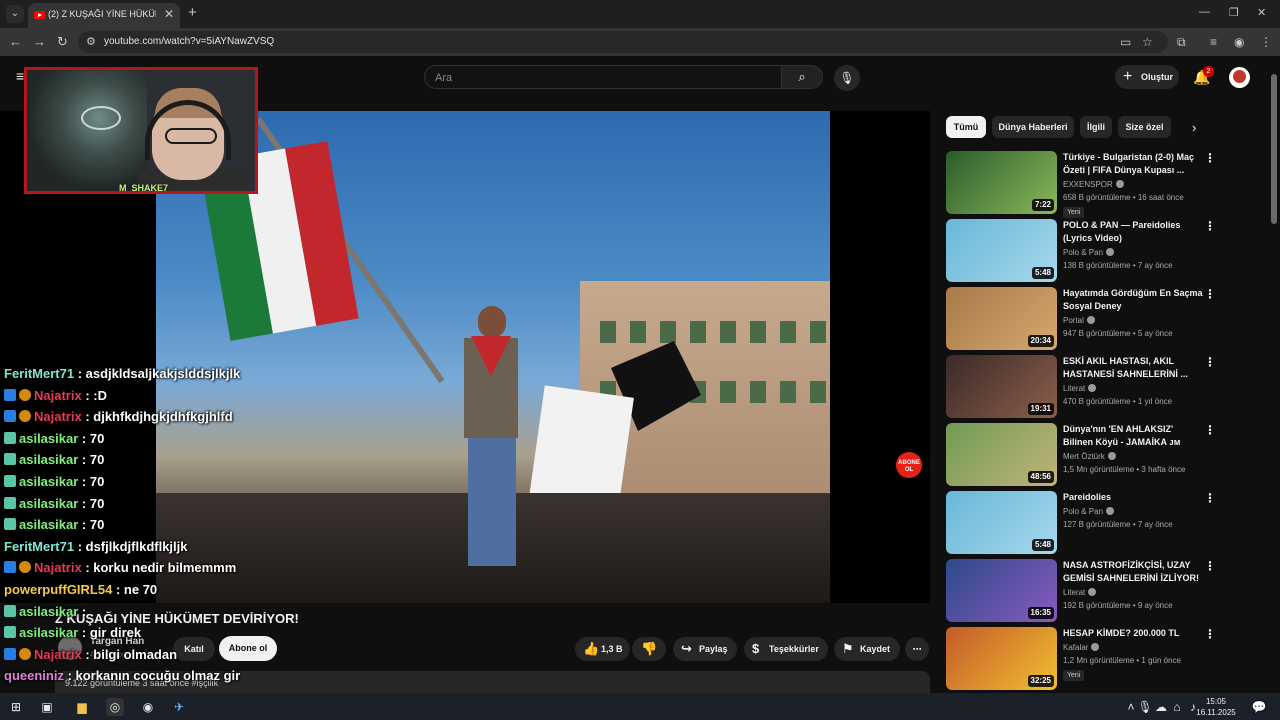  I want to click on chip-world-news: Dünya Haberleri, so click(1033, 127).